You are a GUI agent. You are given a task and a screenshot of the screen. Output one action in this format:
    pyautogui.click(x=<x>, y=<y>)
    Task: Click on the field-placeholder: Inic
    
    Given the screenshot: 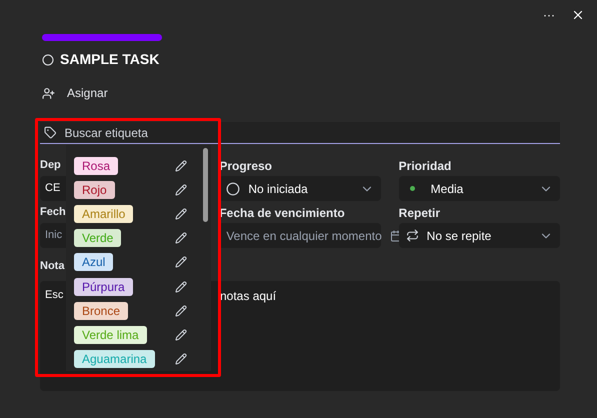 What is the action you would take?
    pyautogui.click(x=53, y=236)
    